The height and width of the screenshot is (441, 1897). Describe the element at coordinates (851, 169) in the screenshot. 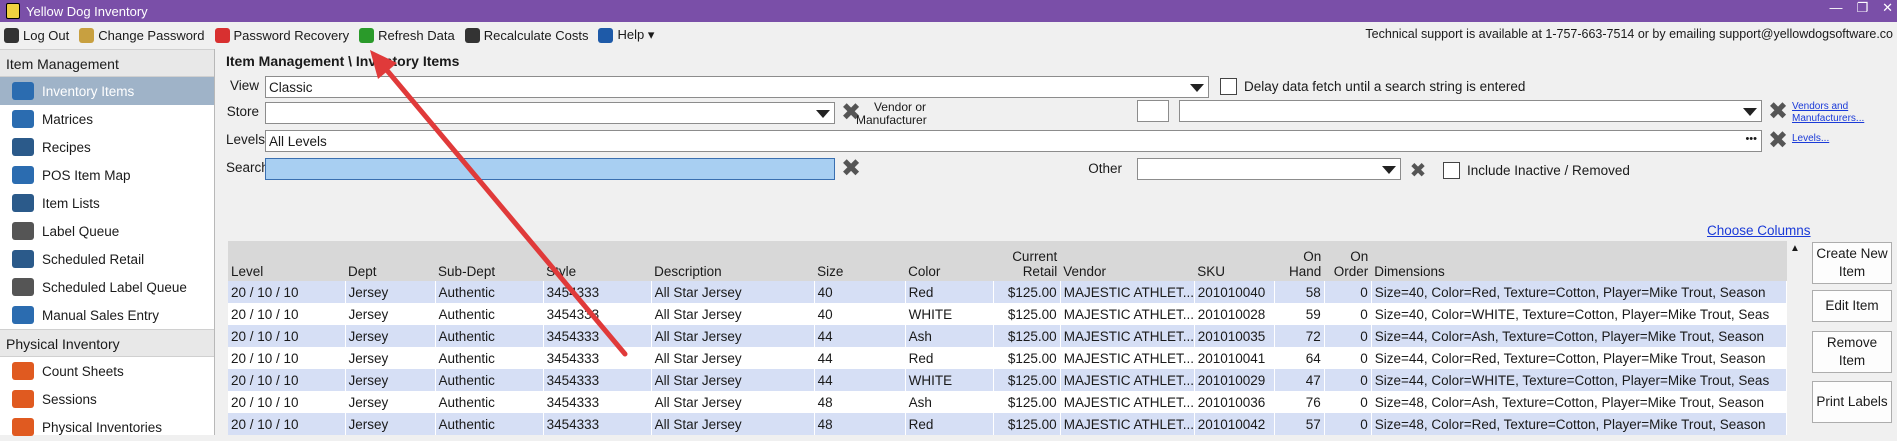

I see `clear-search-button: ✖` at that location.